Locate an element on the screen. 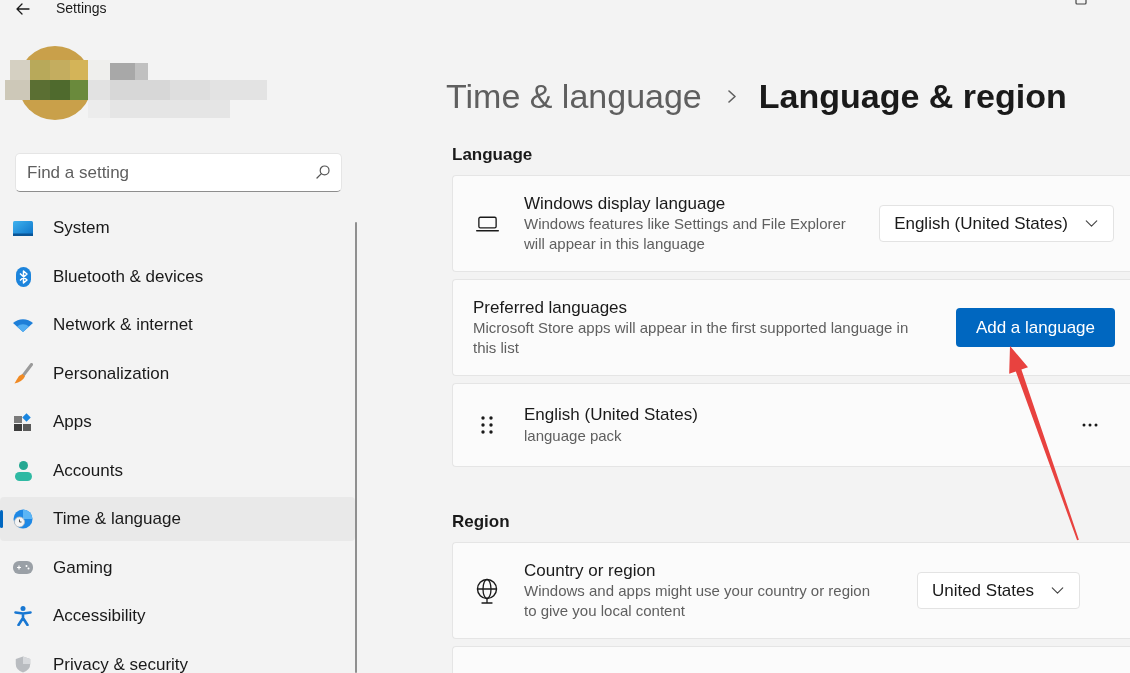 This screenshot has width=1130, height=673. shield-icon is located at coordinates (23, 664).